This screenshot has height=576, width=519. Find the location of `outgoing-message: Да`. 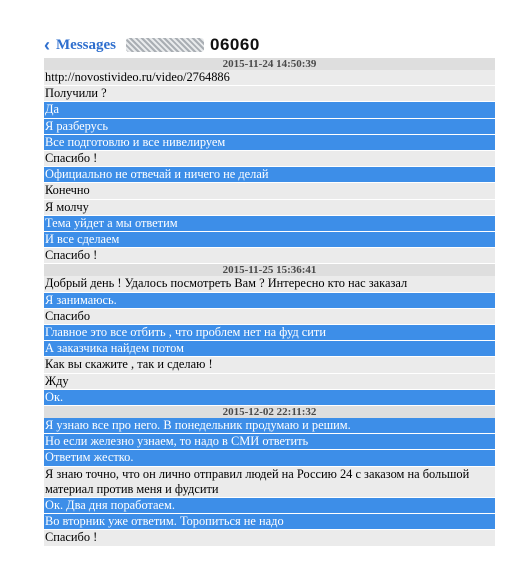

outgoing-message: Да is located at coordinates (269, 110).